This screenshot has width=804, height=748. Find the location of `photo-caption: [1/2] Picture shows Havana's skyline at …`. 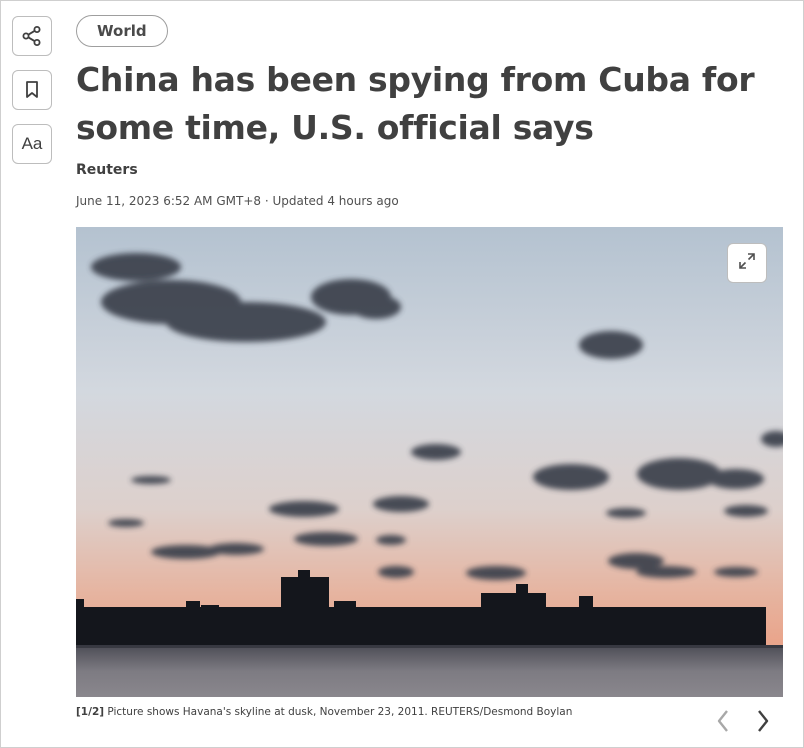

photo-caption: [1/2] Picture shows Havana's skyline at … is located at coordinates (324, 712).